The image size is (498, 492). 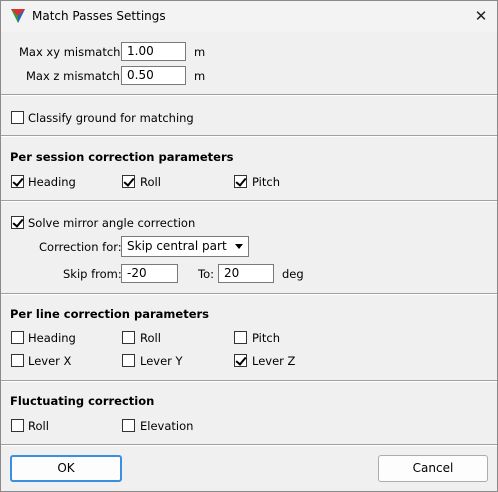 What do you see at coordinates (161, 361) in the screenshot?
I see `lever-y-label: Lever Y` at bounding box center [161, 361].